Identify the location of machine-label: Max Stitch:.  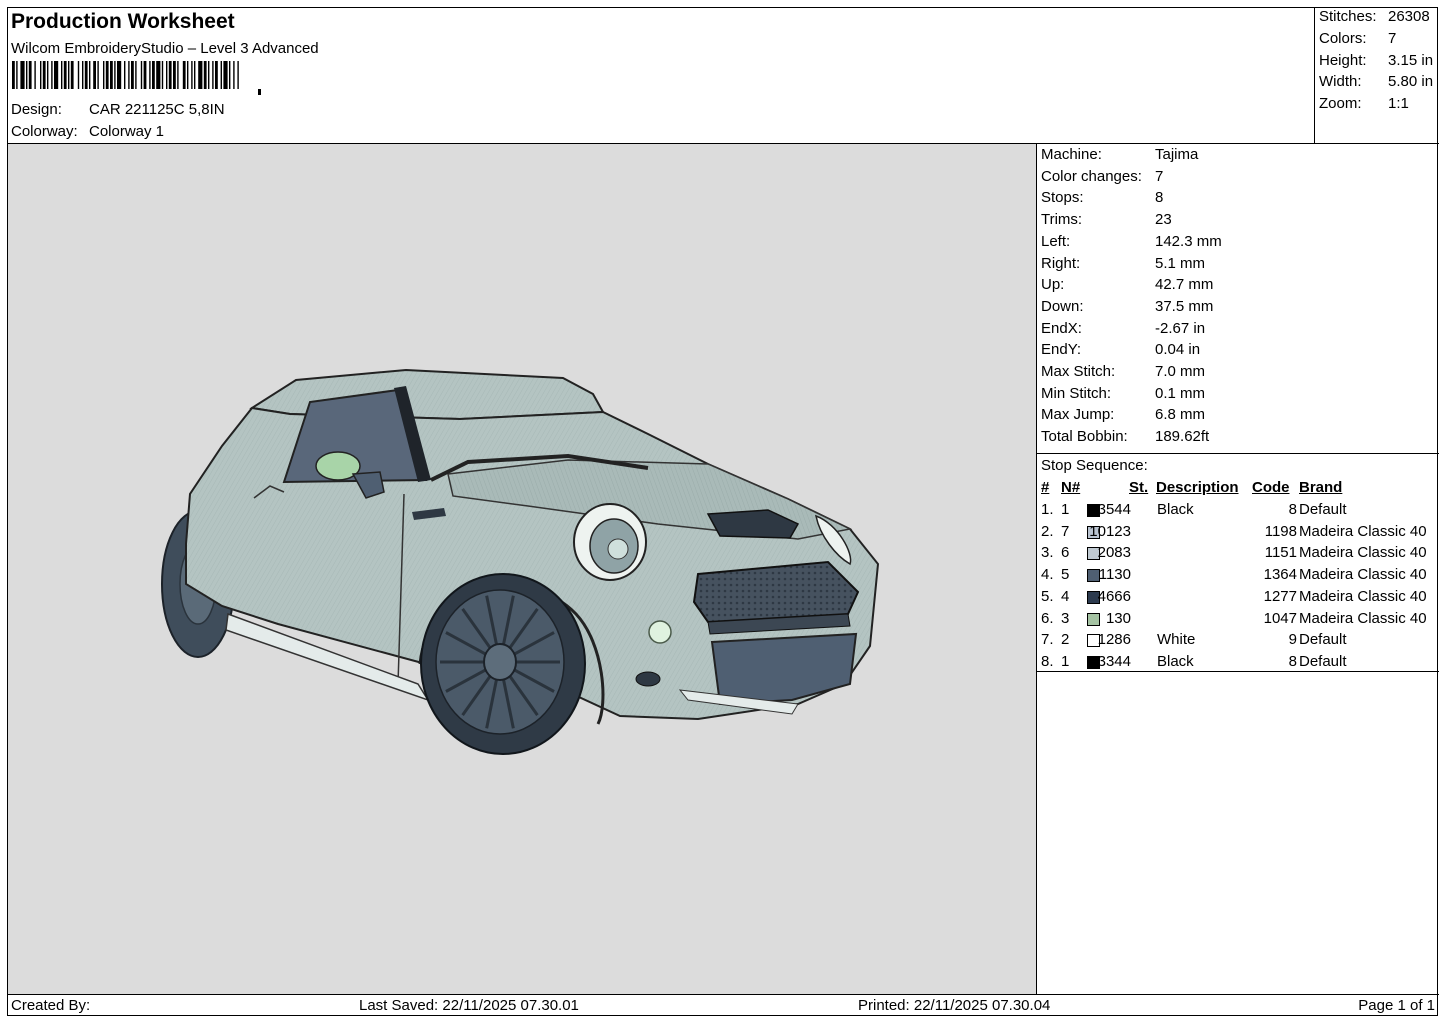
(1078, 371).